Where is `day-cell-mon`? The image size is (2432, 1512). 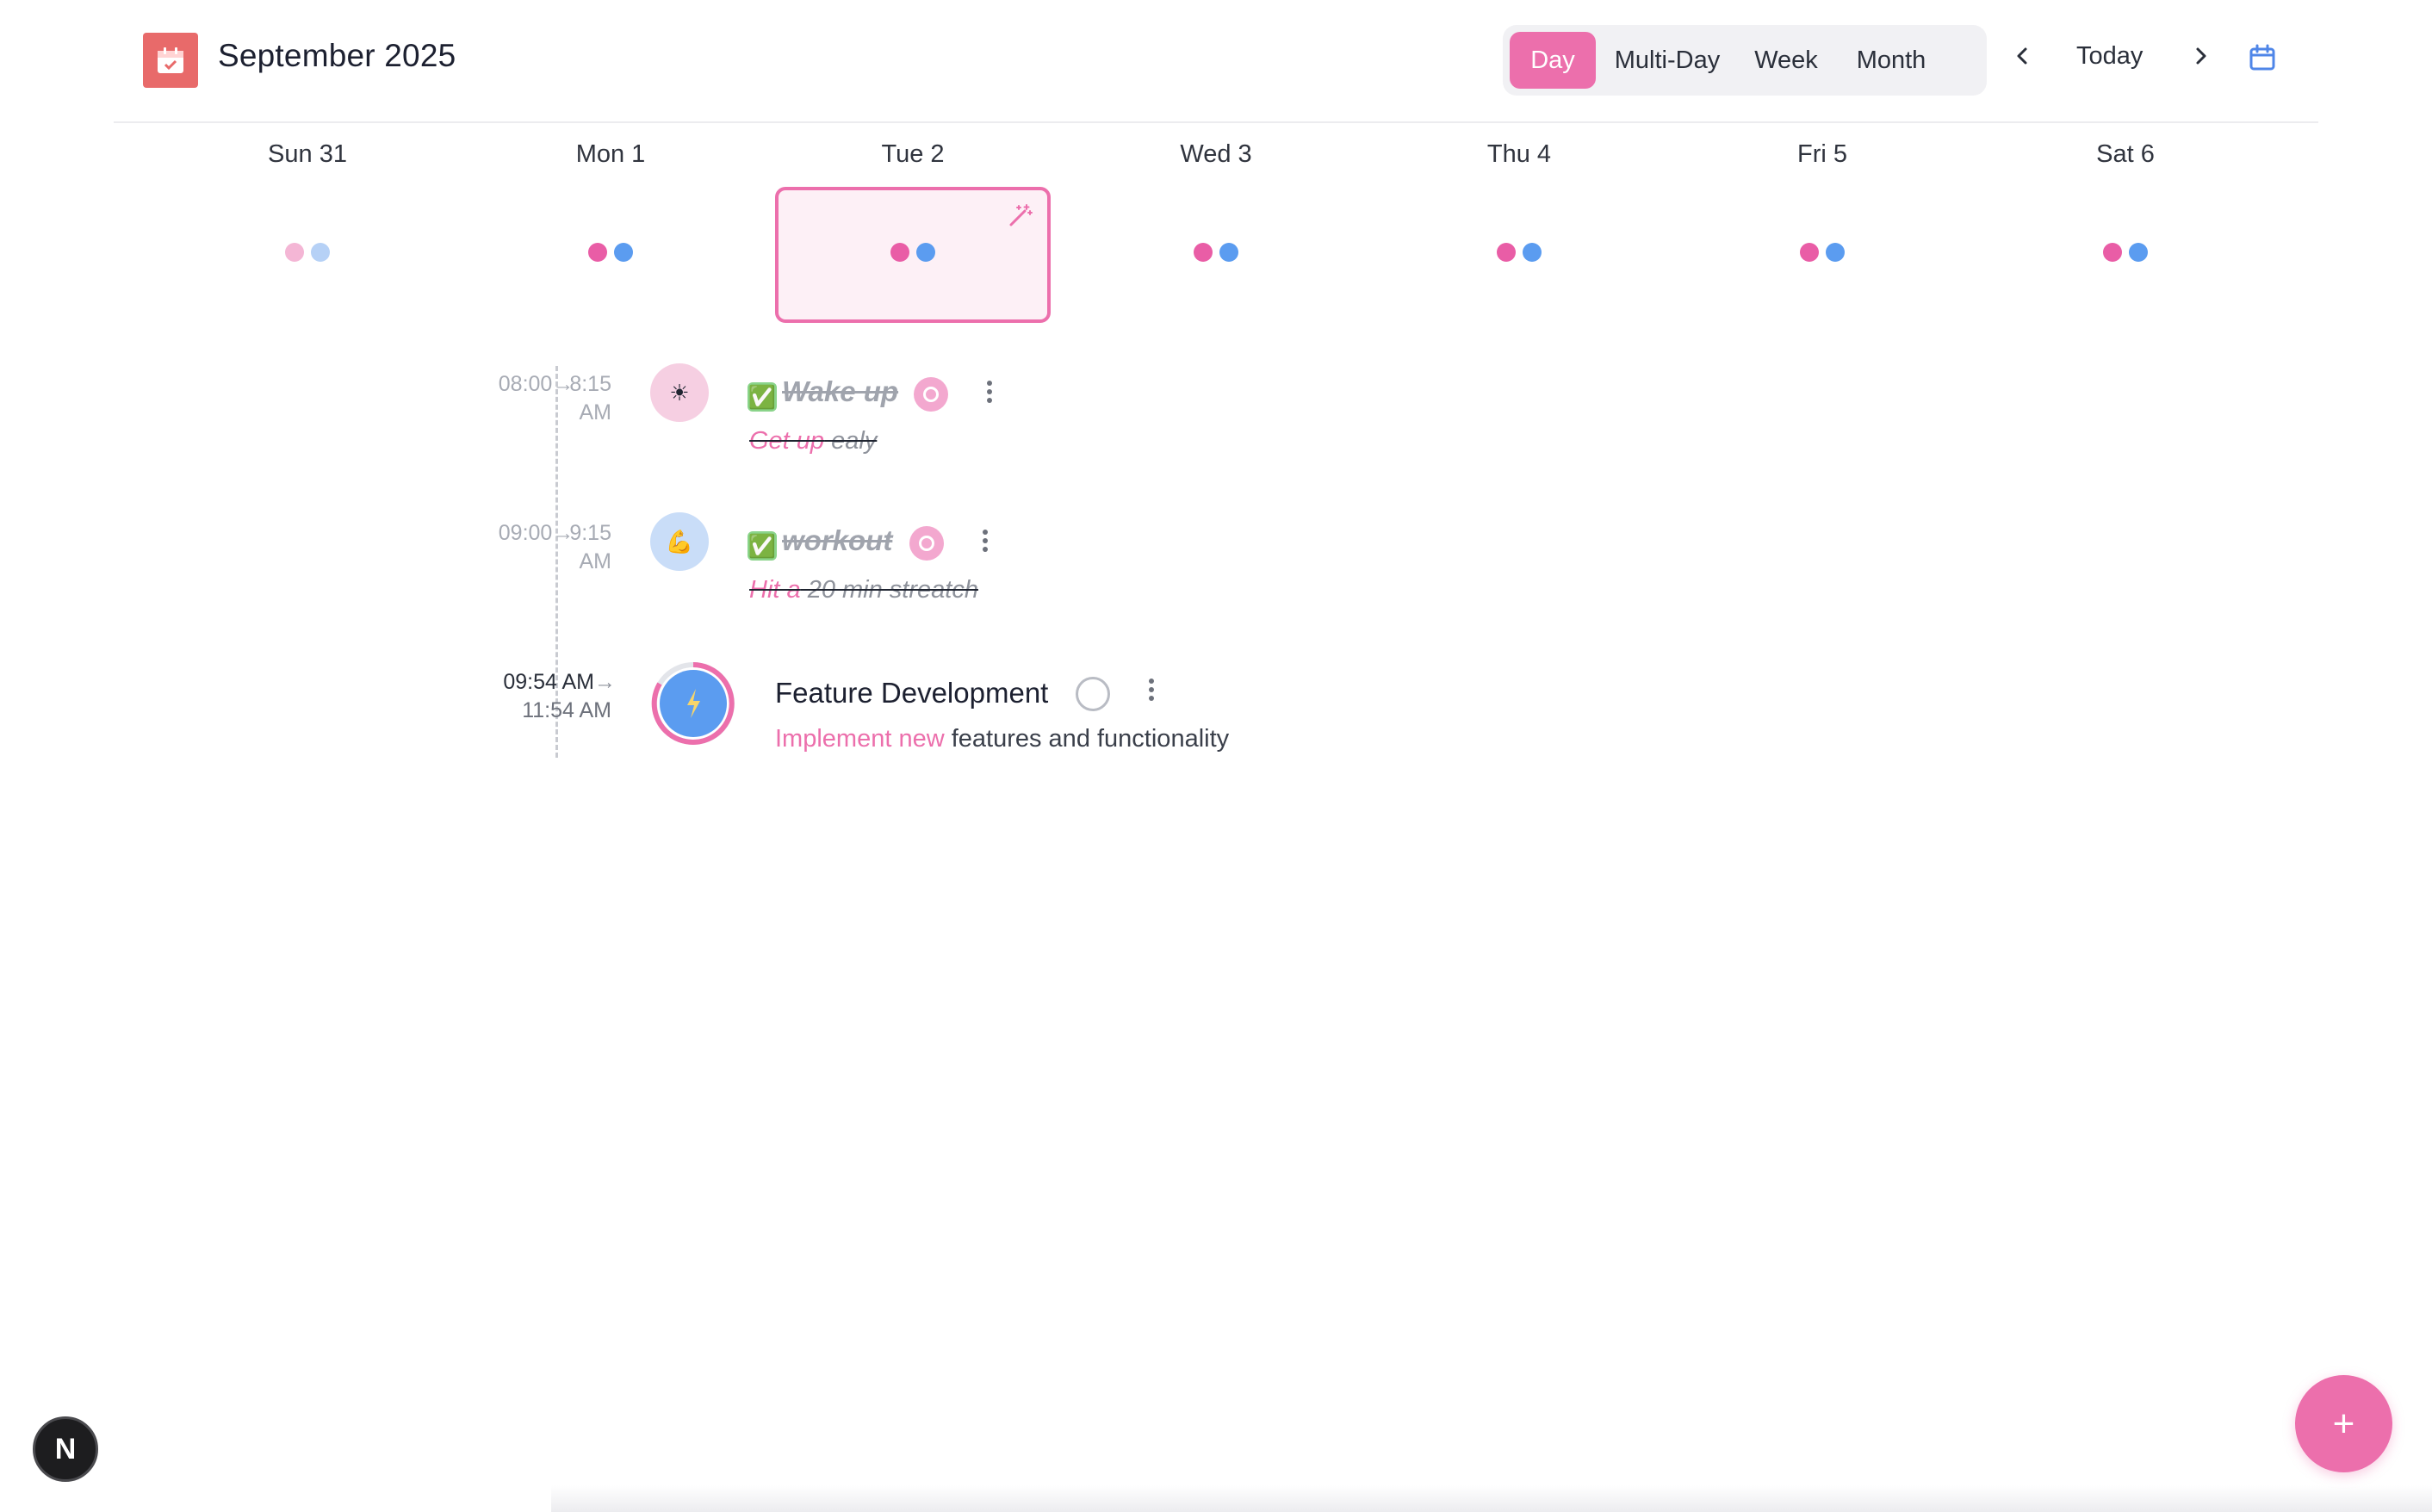
day-cell-mon is located at coordinates (610, 255).